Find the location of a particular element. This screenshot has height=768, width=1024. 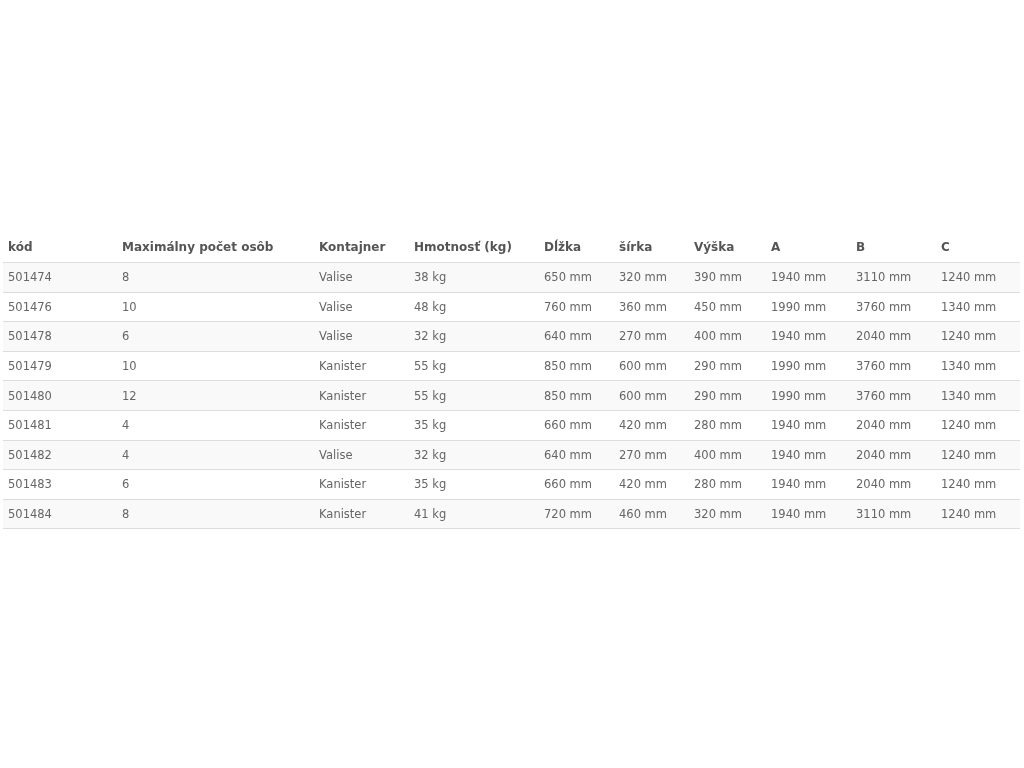

table-cell: 501481 is located at coordinates (60, 425).